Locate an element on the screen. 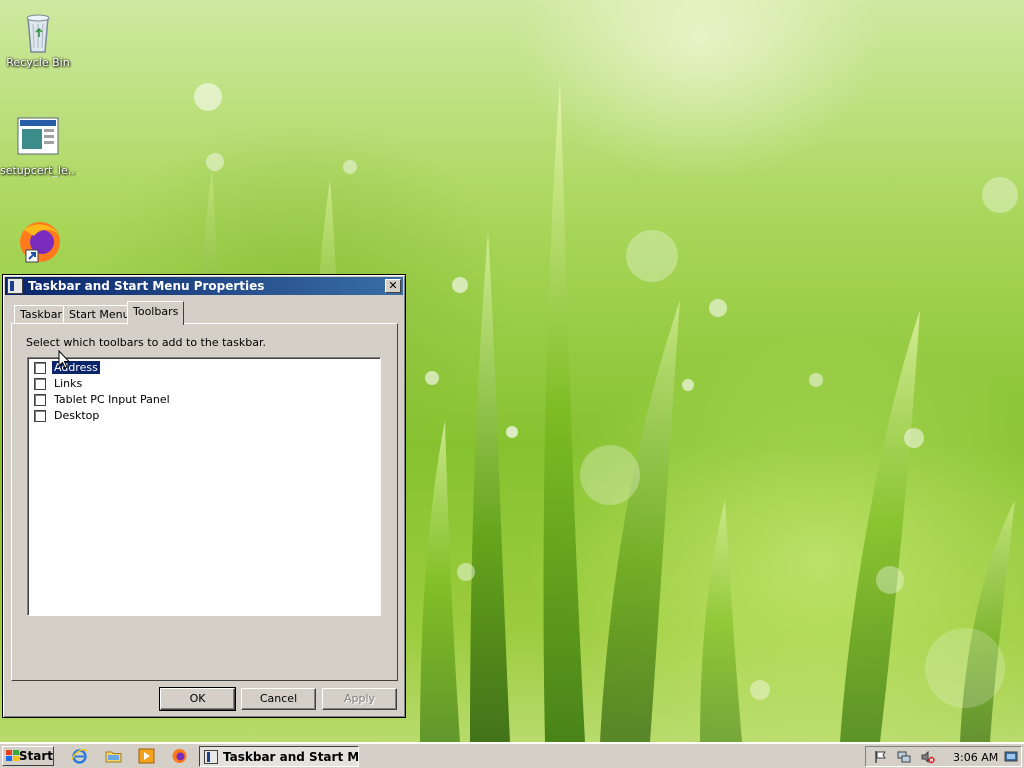 Image resolution: width=1024 pixels, height=768 pixels. start-label: Start is located at coordinates (35, 756).